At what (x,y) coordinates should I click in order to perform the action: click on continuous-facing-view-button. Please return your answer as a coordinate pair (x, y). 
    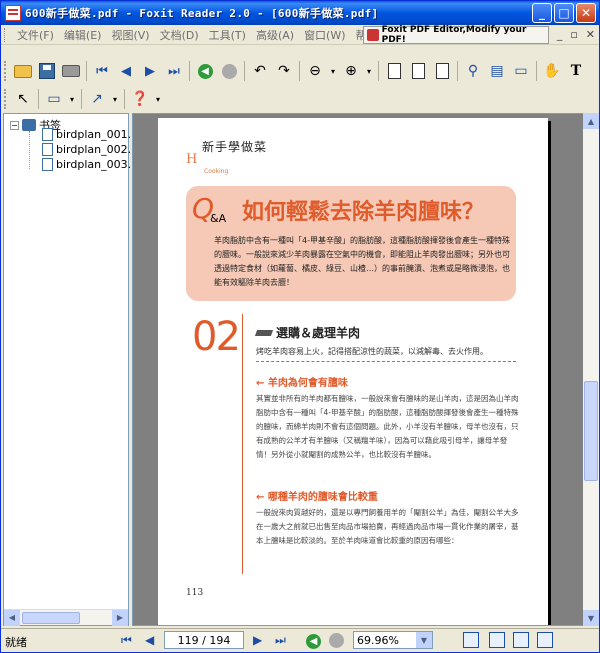
    Looking at the image, I should click on (545, 640).